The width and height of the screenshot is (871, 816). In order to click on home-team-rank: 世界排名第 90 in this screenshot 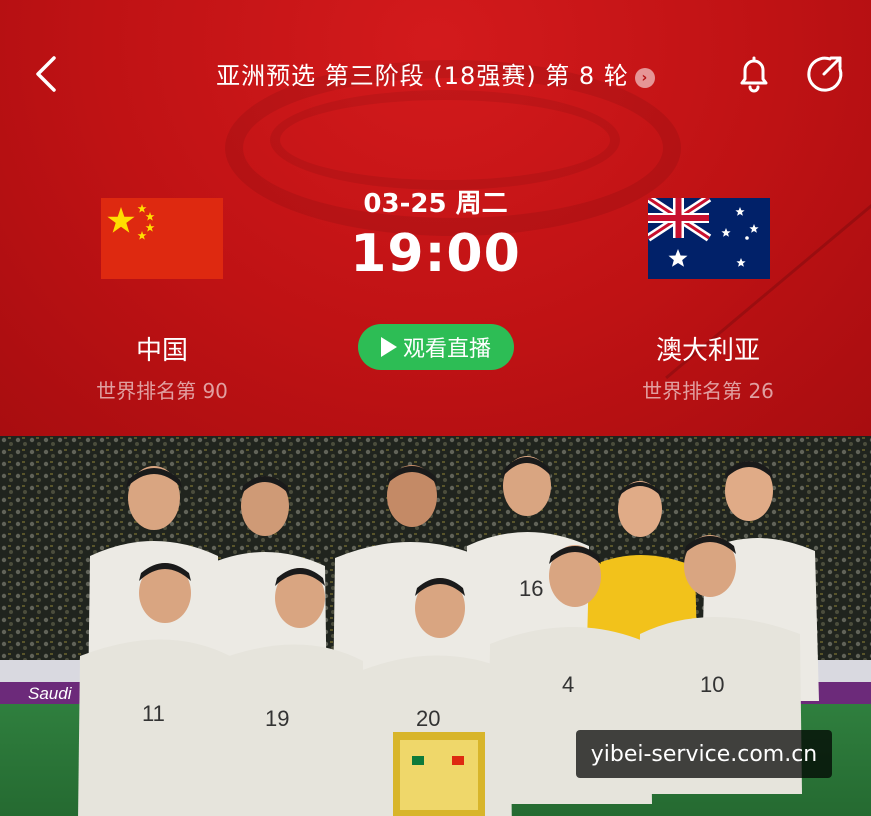, I will do `click(162, 391)`.